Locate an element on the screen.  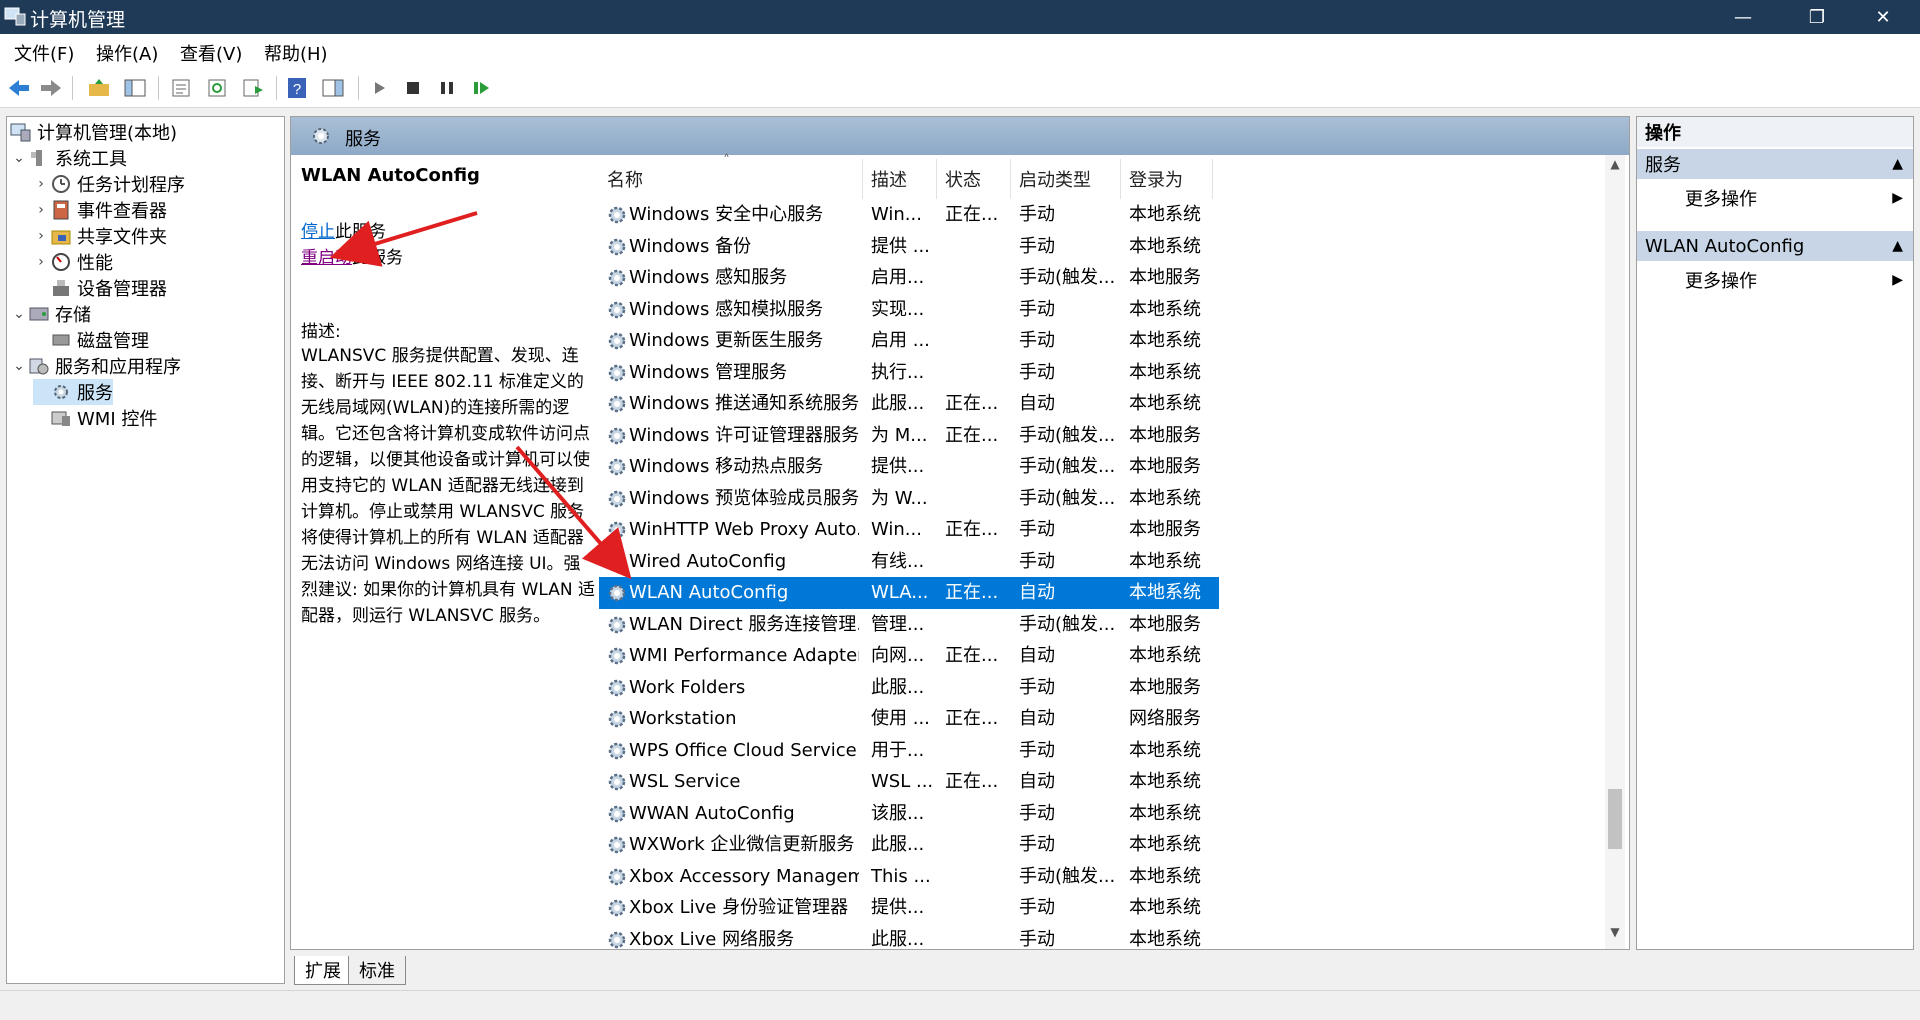
tree-label: 系统工具 is located at coordinates (91, 159).